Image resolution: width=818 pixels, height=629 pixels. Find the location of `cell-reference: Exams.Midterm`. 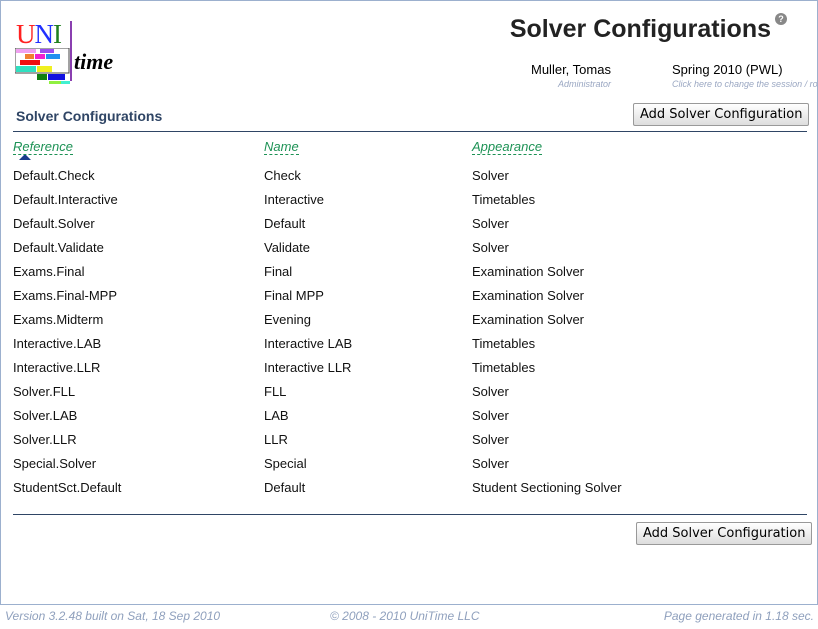

cell-reference: Exams.Midterm is located at coordinates (138, 319).